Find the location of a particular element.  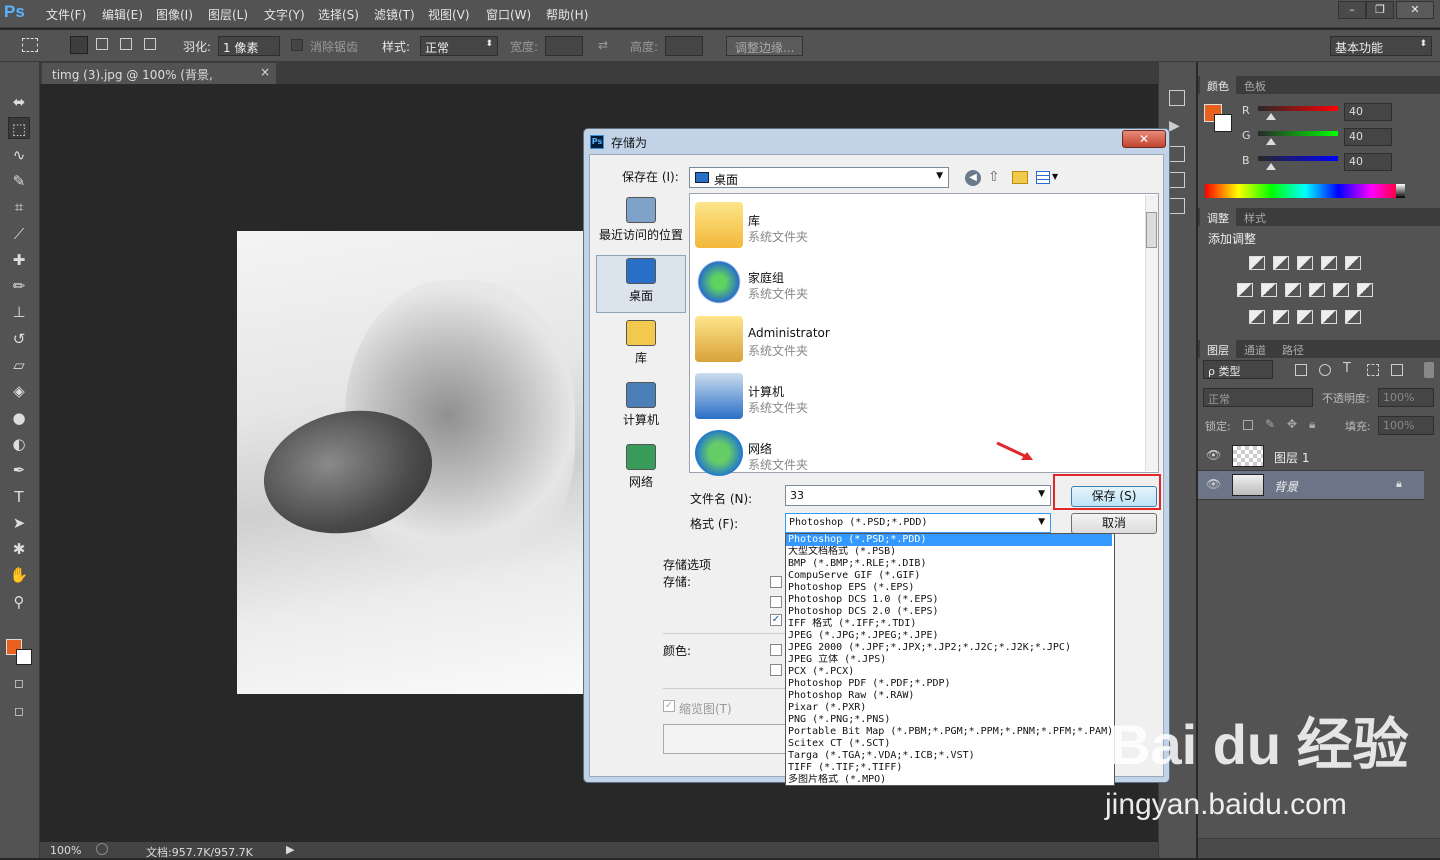

black-white-icon is located at coordinates (1293, 290).